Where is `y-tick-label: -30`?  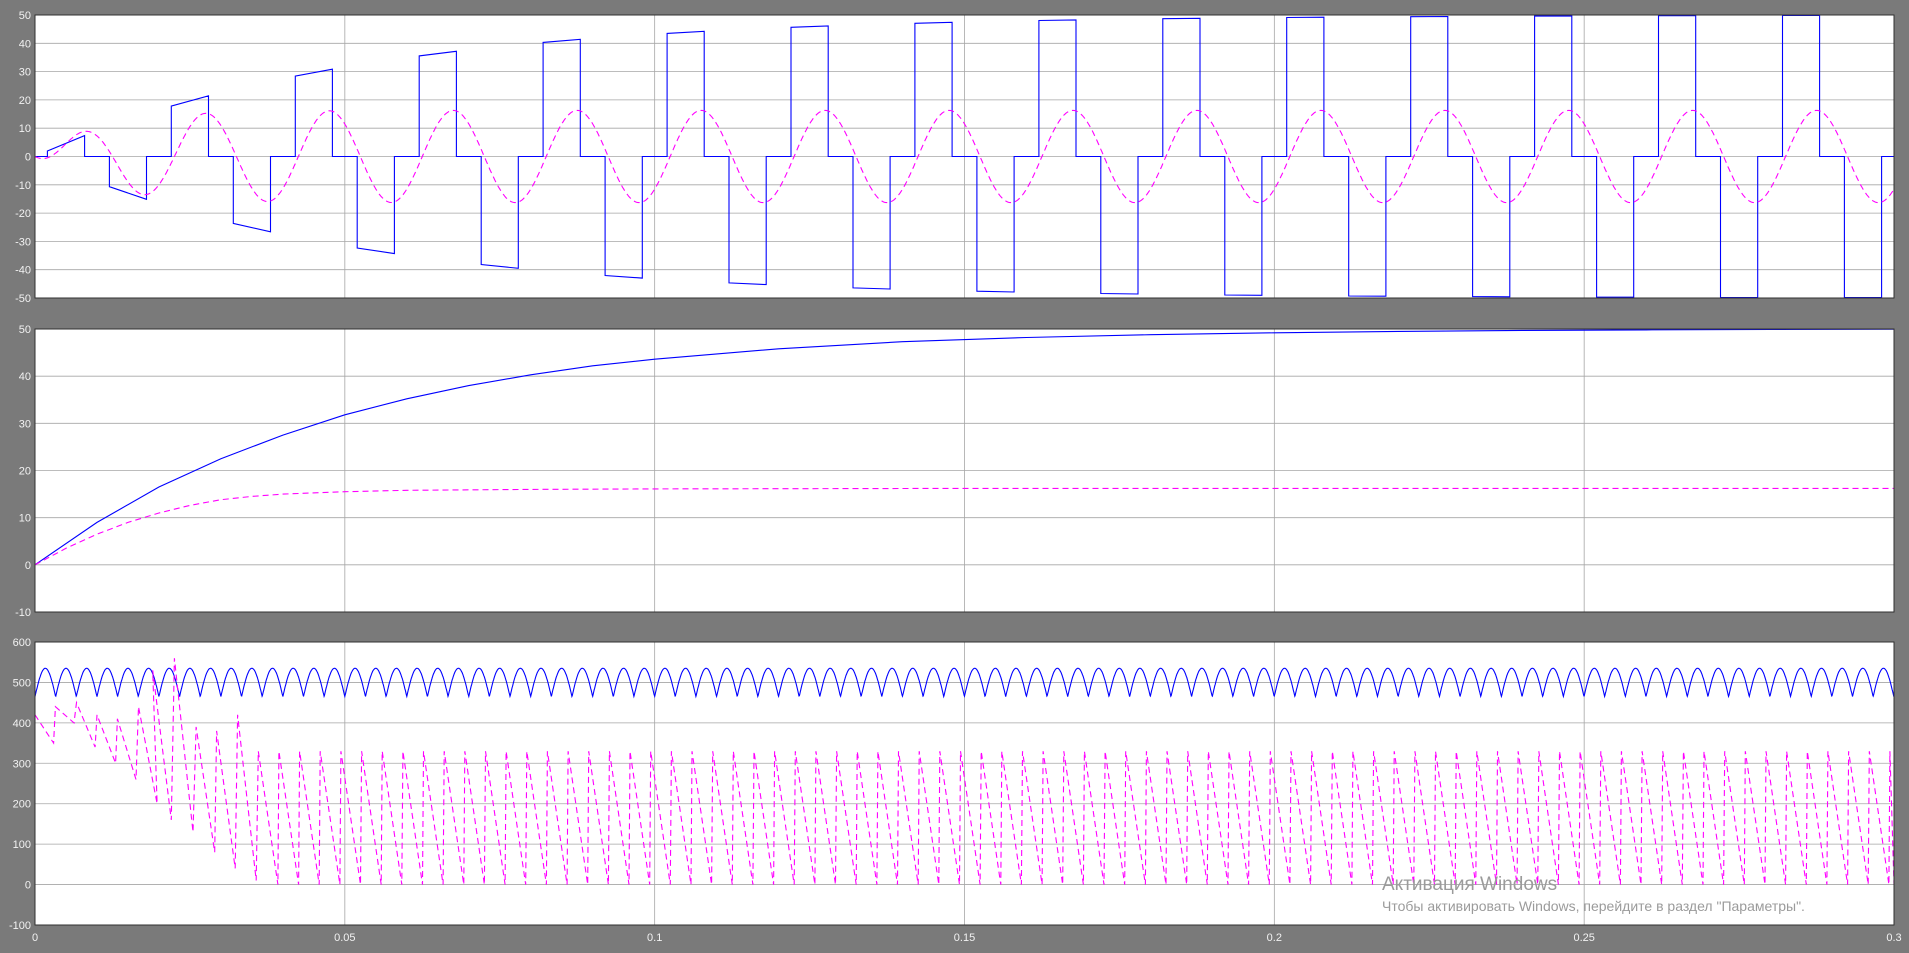
y-tick-label: -30 is located at coordinates (23, 242).